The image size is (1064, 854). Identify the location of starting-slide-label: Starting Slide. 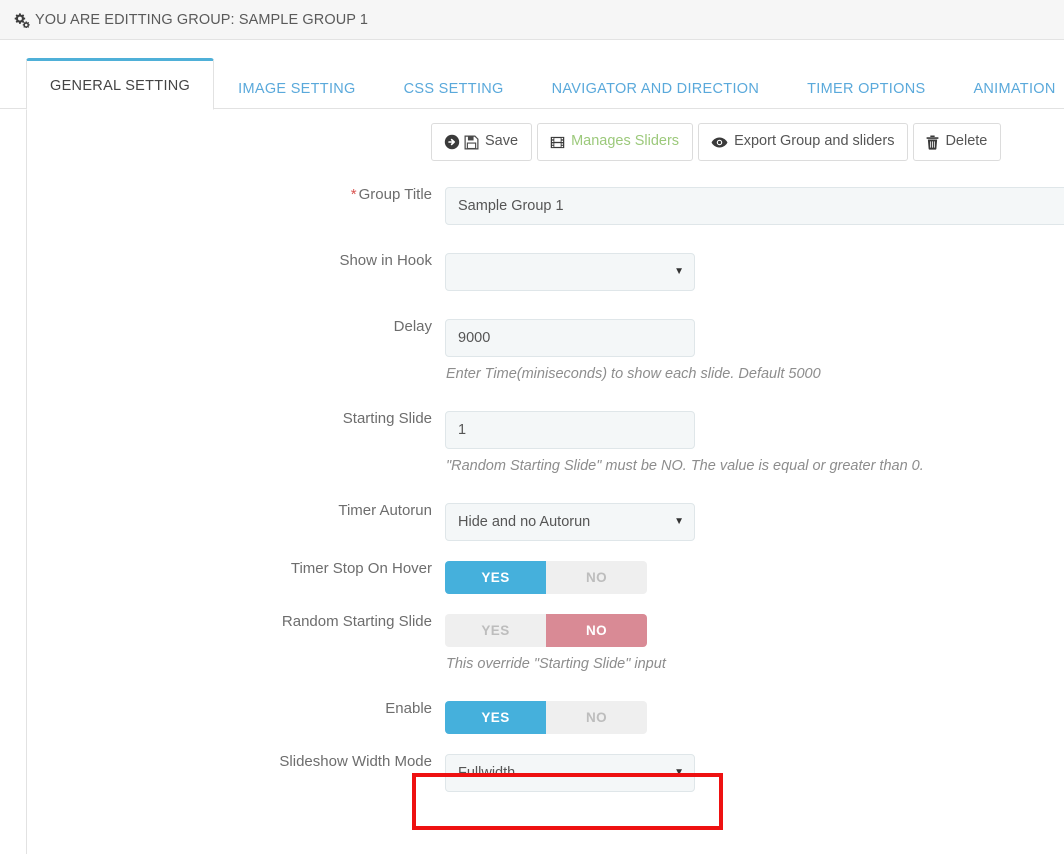
(387, 418).